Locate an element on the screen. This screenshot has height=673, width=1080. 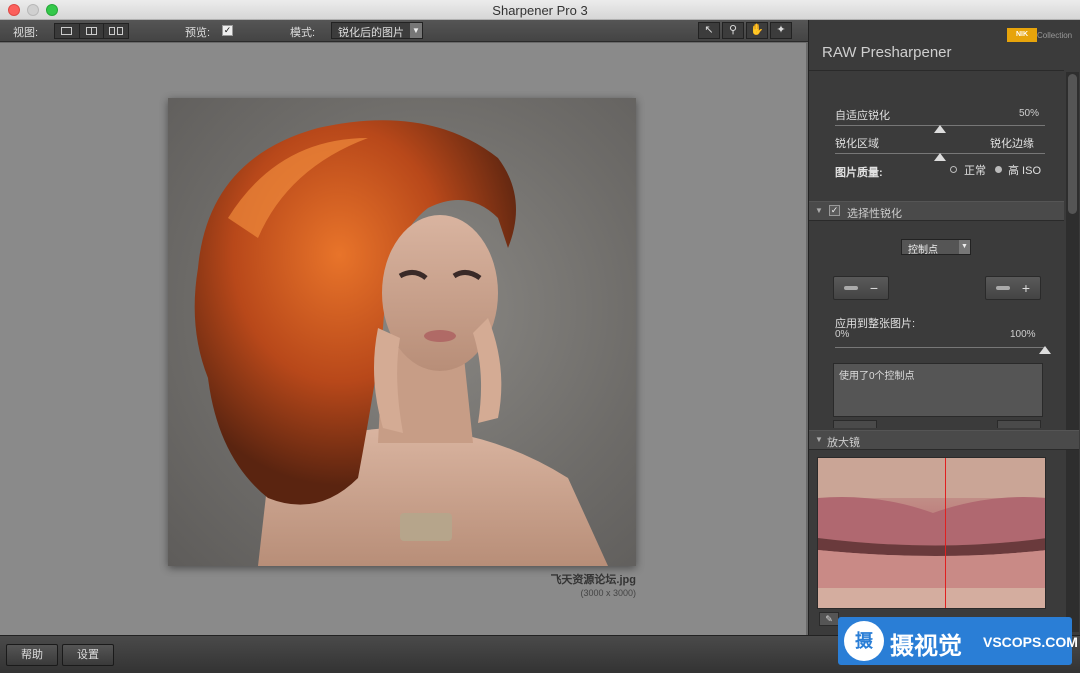
header-divider is located at coordinates (936, 70).